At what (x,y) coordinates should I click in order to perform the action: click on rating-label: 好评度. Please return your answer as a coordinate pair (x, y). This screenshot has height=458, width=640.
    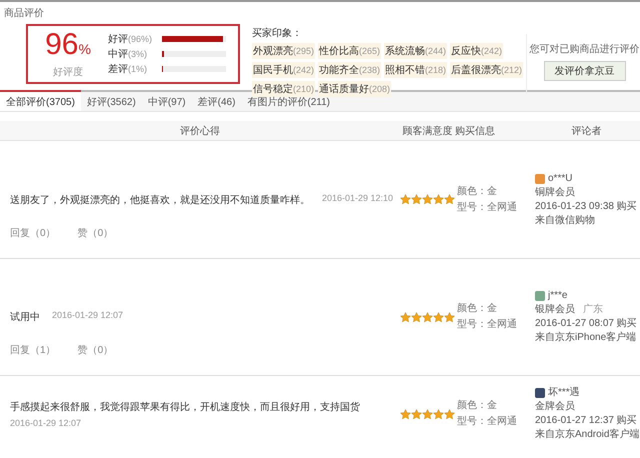
    Looking at the image, I should click on (68, 72).